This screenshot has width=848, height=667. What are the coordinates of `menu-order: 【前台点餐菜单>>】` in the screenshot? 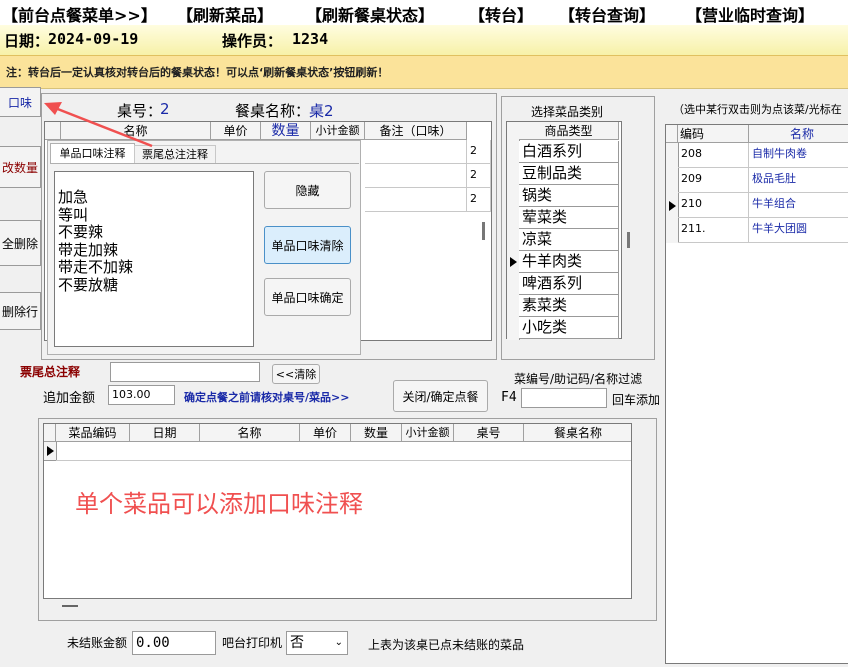 It's located at (79, 13).